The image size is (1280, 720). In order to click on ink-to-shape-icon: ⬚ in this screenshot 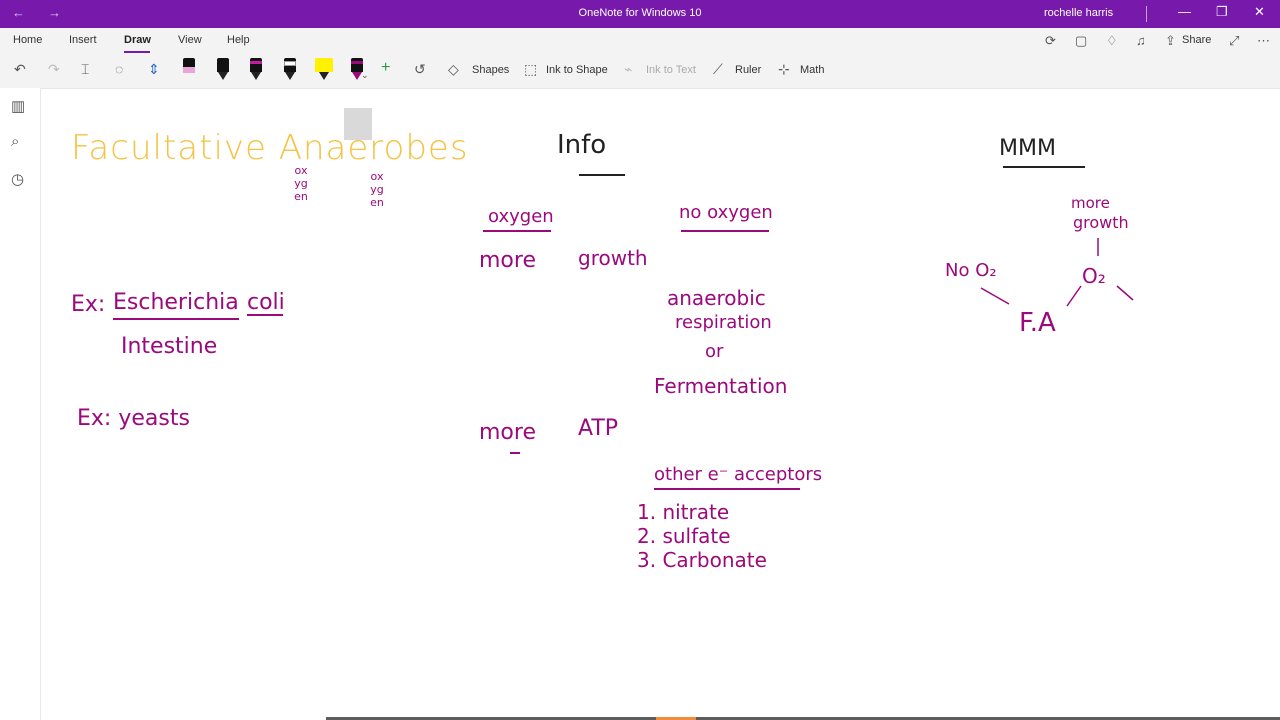, I will do `click(530, 69)`.